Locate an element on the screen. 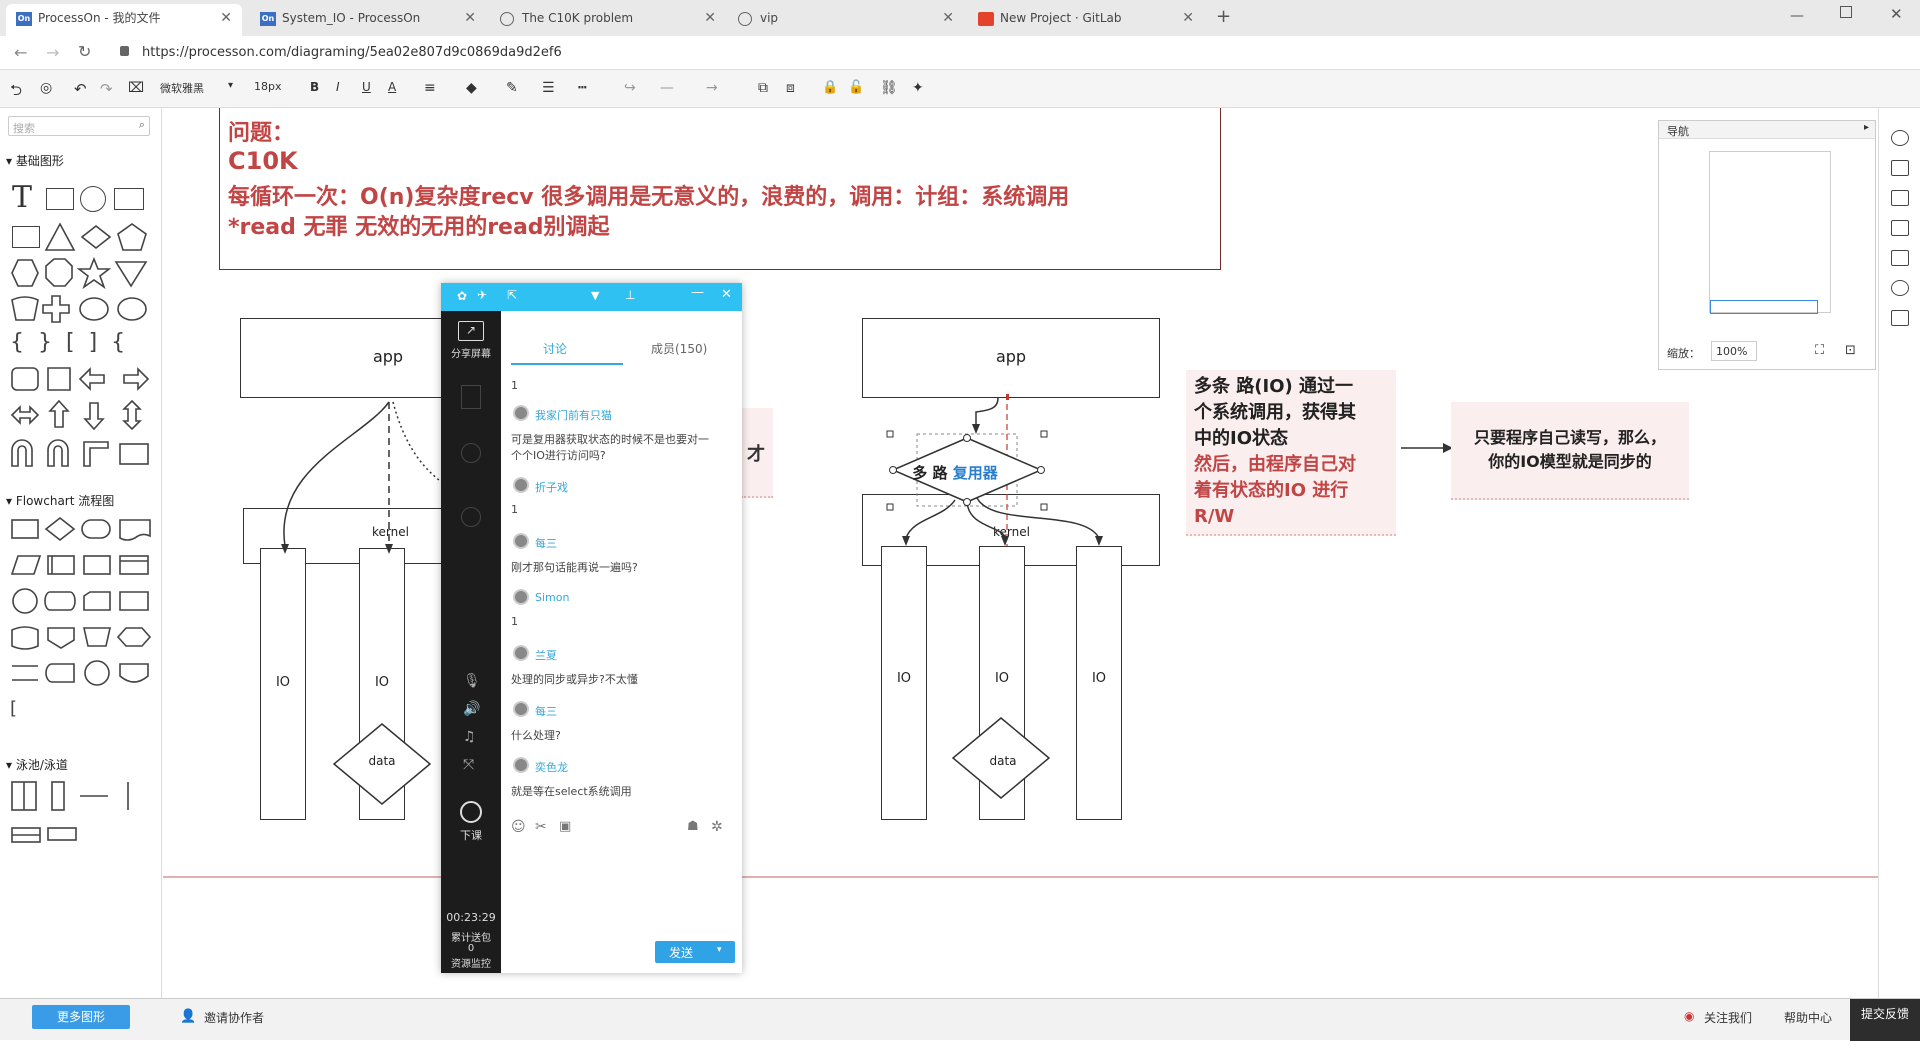 The height and width of the screenshot is (1041, 1920). underline-button: U is located at coordinates (366, 87).